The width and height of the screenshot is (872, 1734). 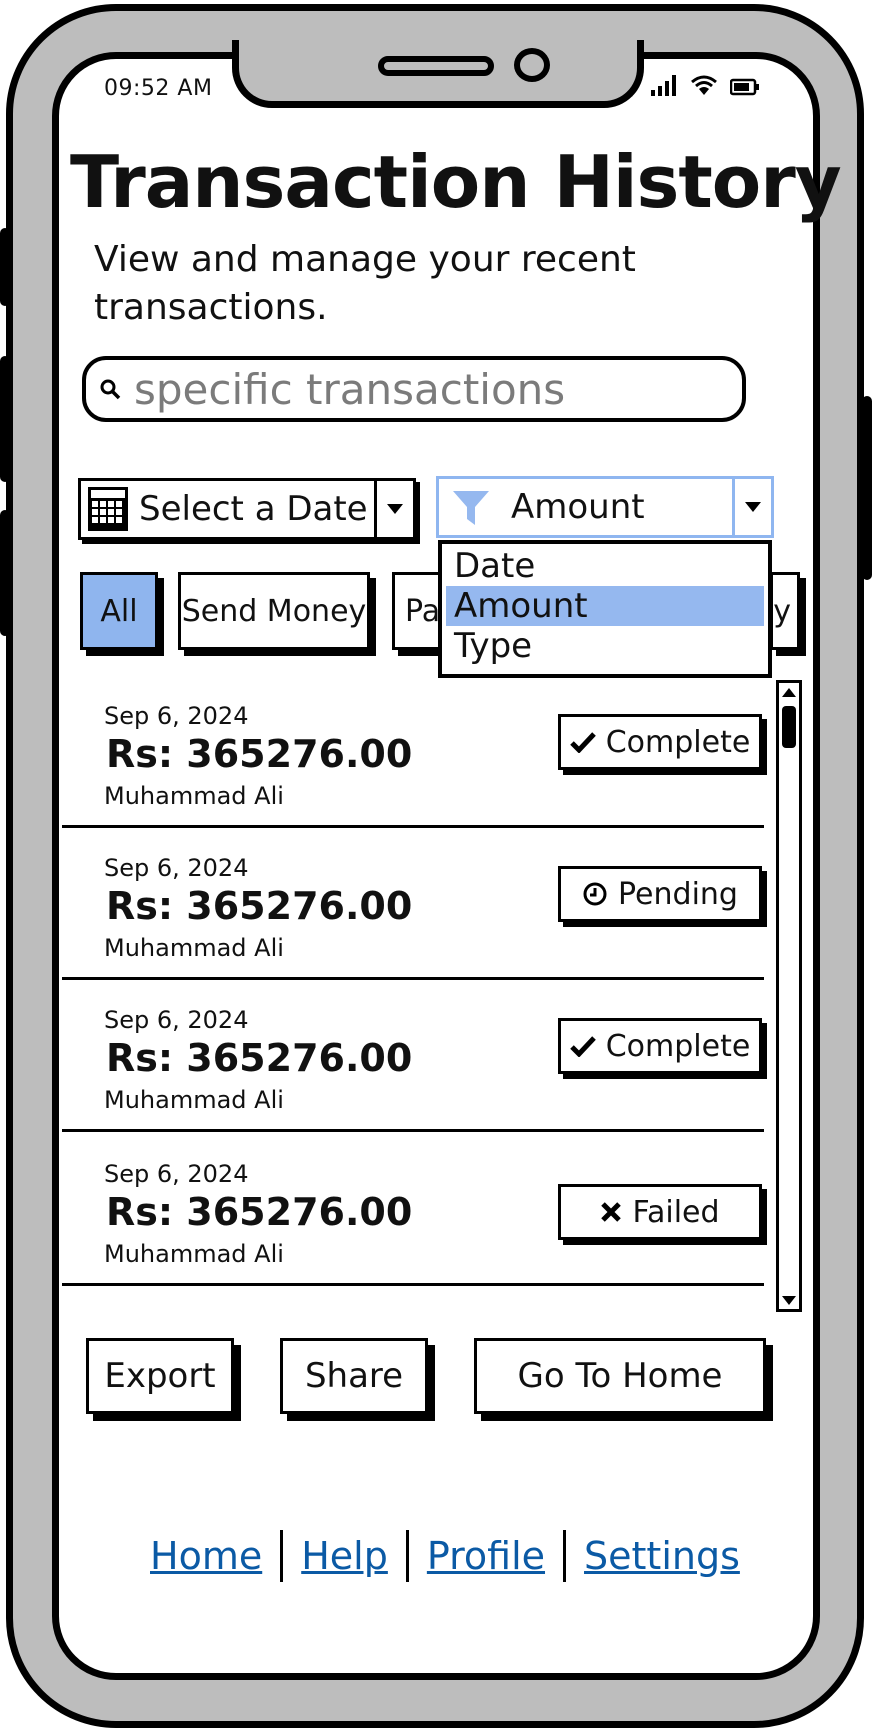 What do you see at coordinates (789, 996) in the screenshot?
I see `scrollbar` at bounding box center [789, 996].